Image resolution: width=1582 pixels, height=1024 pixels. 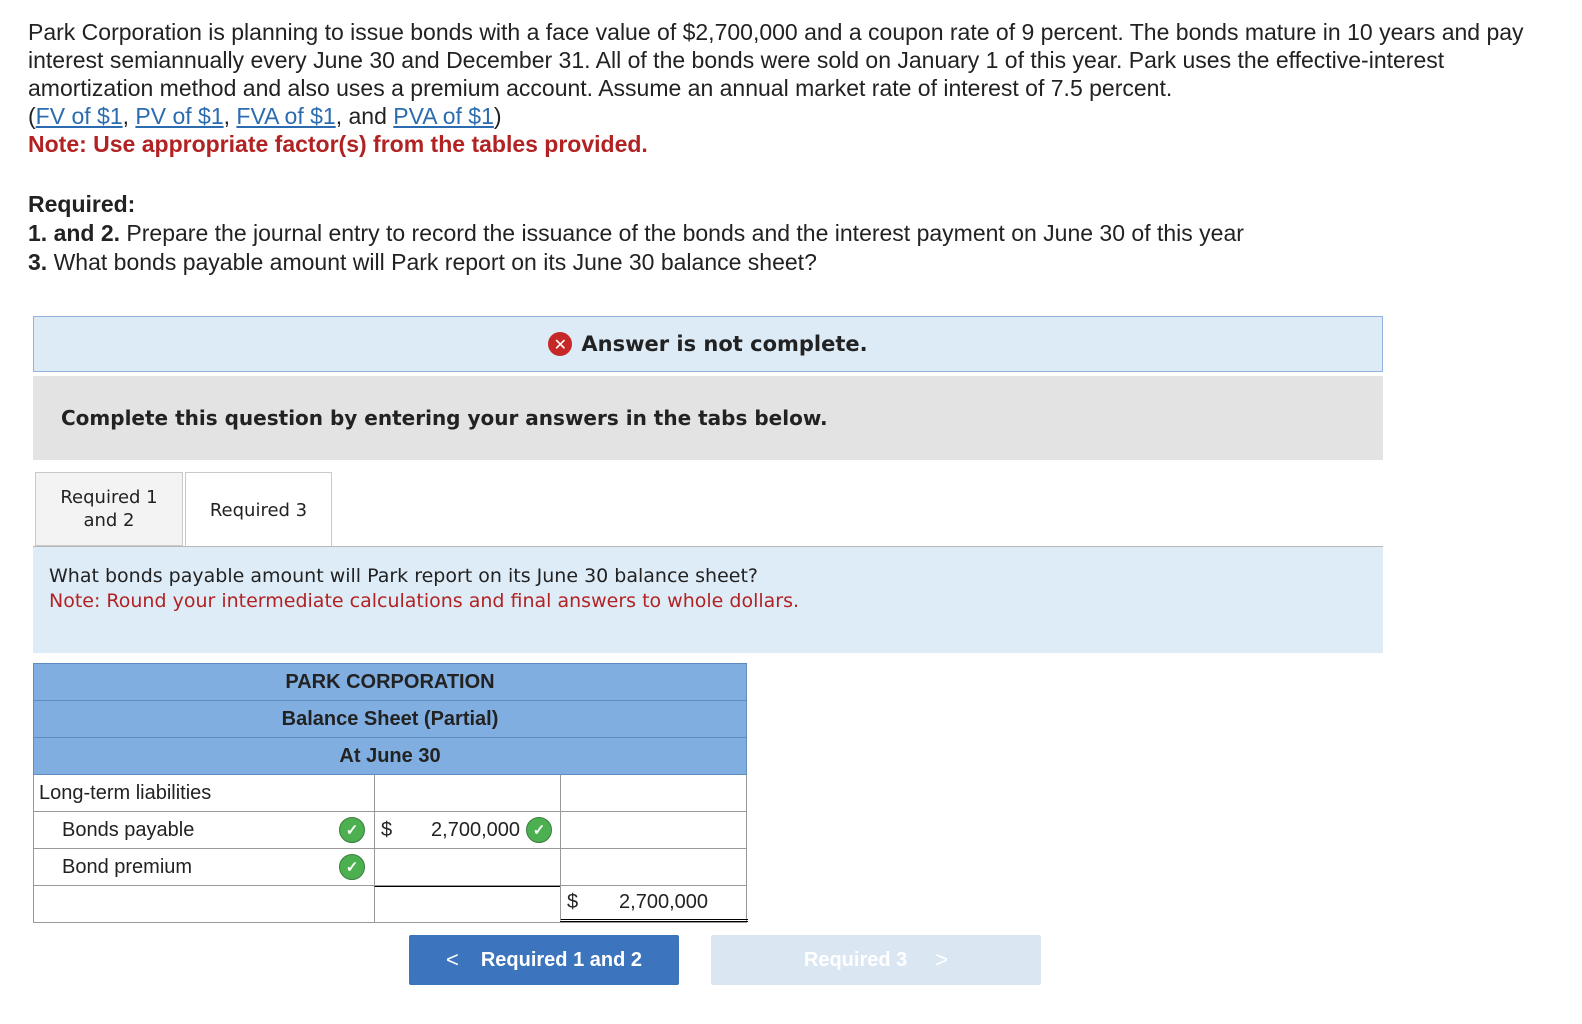 What do you see at coordinates (203, 830) in the screenshot?
I see `bonds-payable-label-field: Bonds payable ✓` at bounding box center [203, 830].